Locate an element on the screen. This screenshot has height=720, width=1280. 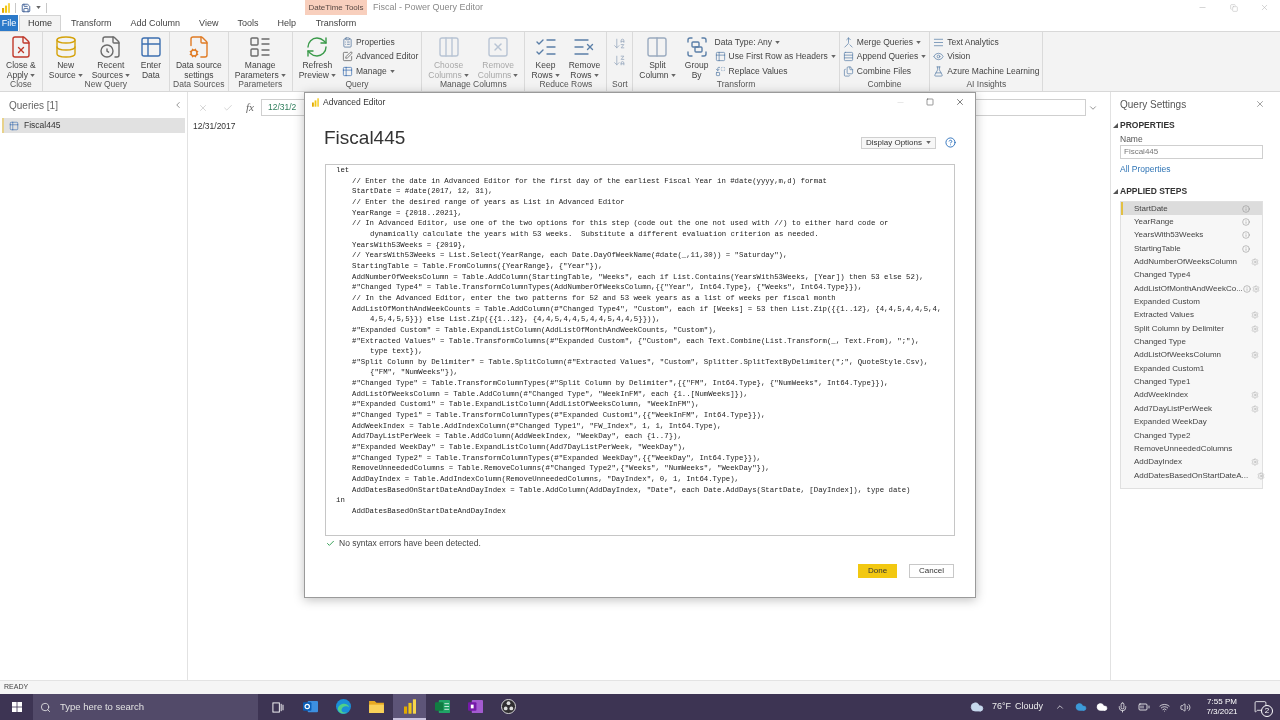
ribbon-button: Split Column is located at coordinates (657, 57).